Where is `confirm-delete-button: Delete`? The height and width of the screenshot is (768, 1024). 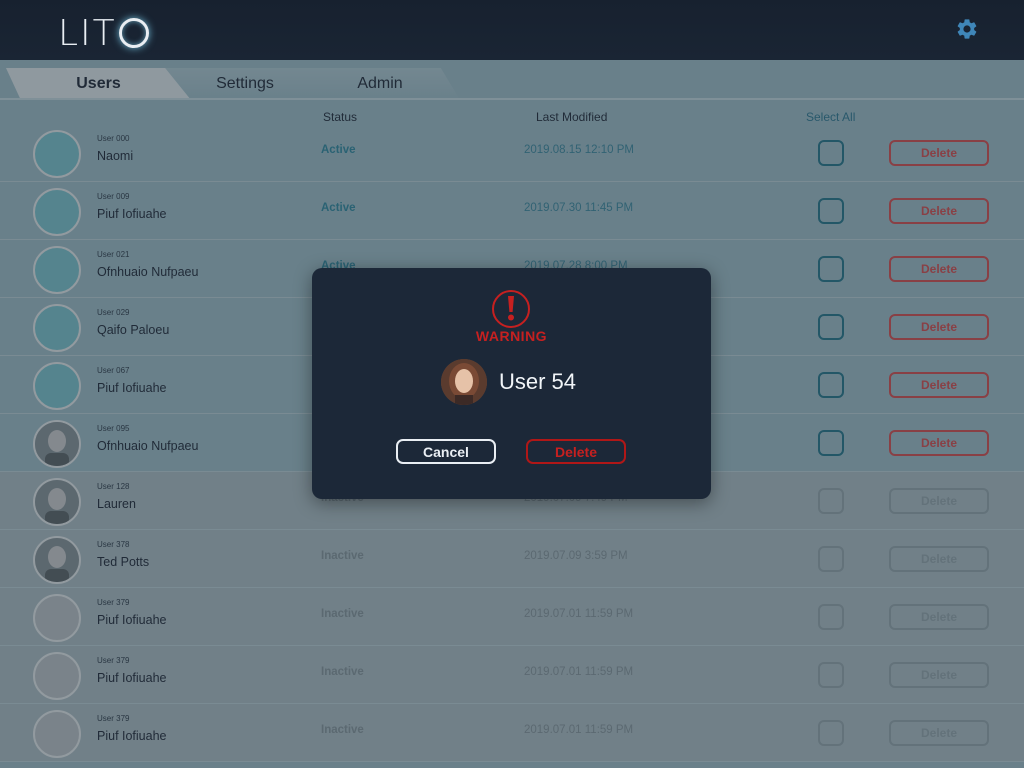
confirm-delete-button: Delete is located at coordinates (576, 451).